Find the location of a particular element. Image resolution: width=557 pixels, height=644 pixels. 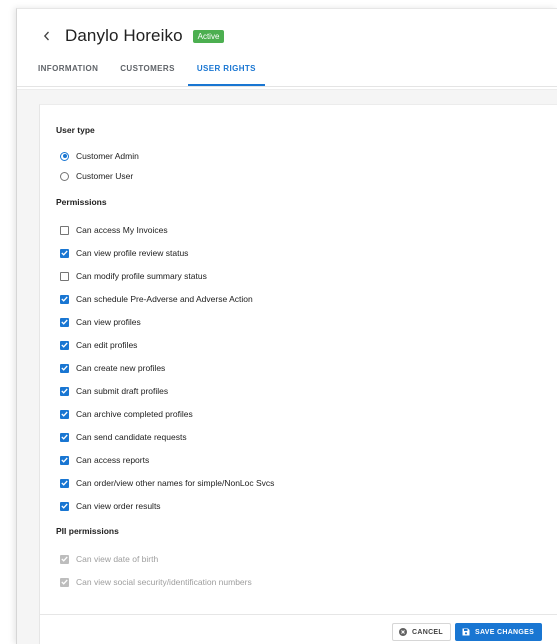

page-title: Danylo Horeiko is located at coordinates (124, 35).